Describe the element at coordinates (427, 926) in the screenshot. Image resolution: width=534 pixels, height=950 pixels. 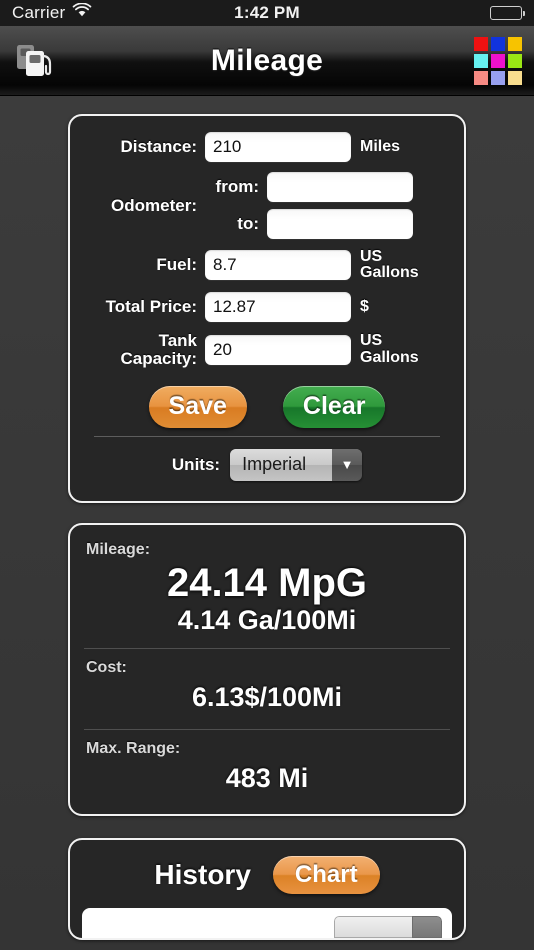
I see `history-picker-arrow-icon` at that location.